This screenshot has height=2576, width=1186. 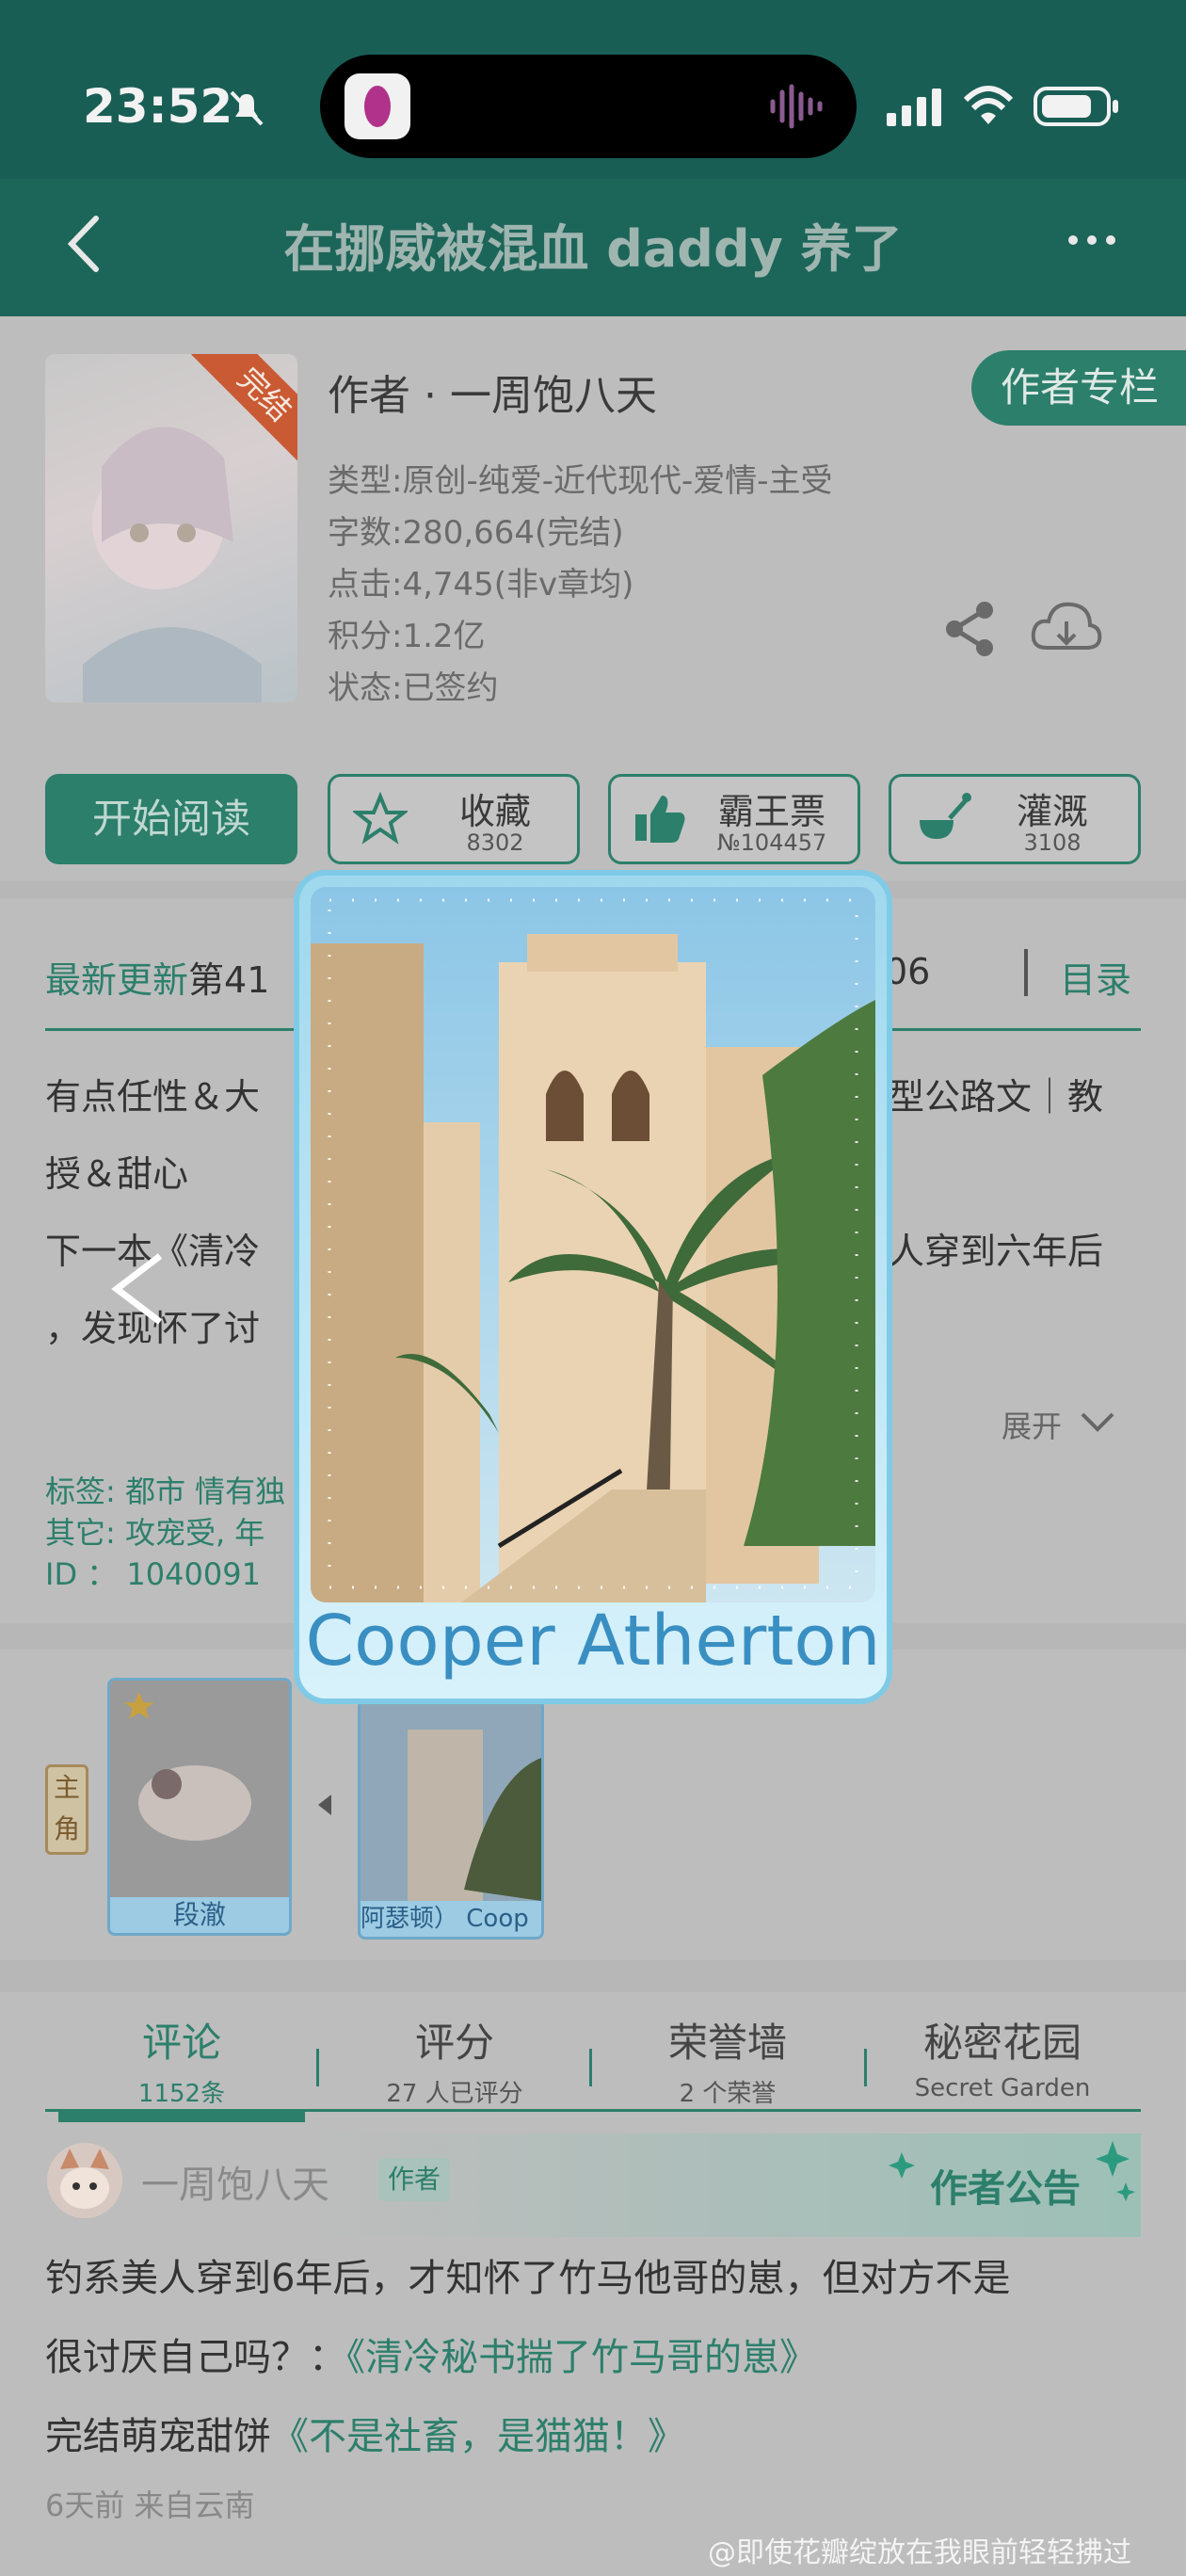 What do you see at coordinates (908, 971) in the screenshot?
I see `update-date: 06` at bounding box center [908, 971].